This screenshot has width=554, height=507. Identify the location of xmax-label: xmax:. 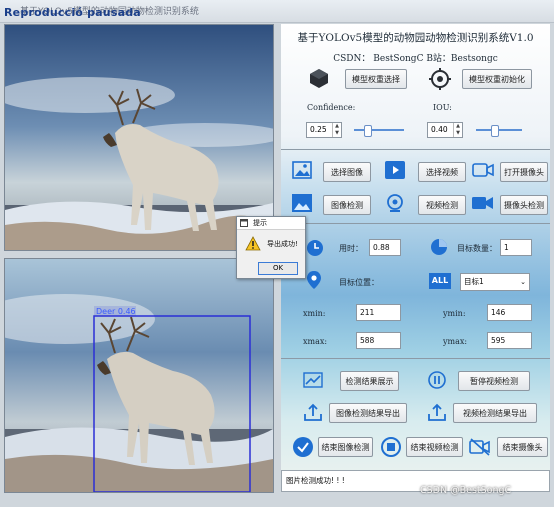
(315, 341).